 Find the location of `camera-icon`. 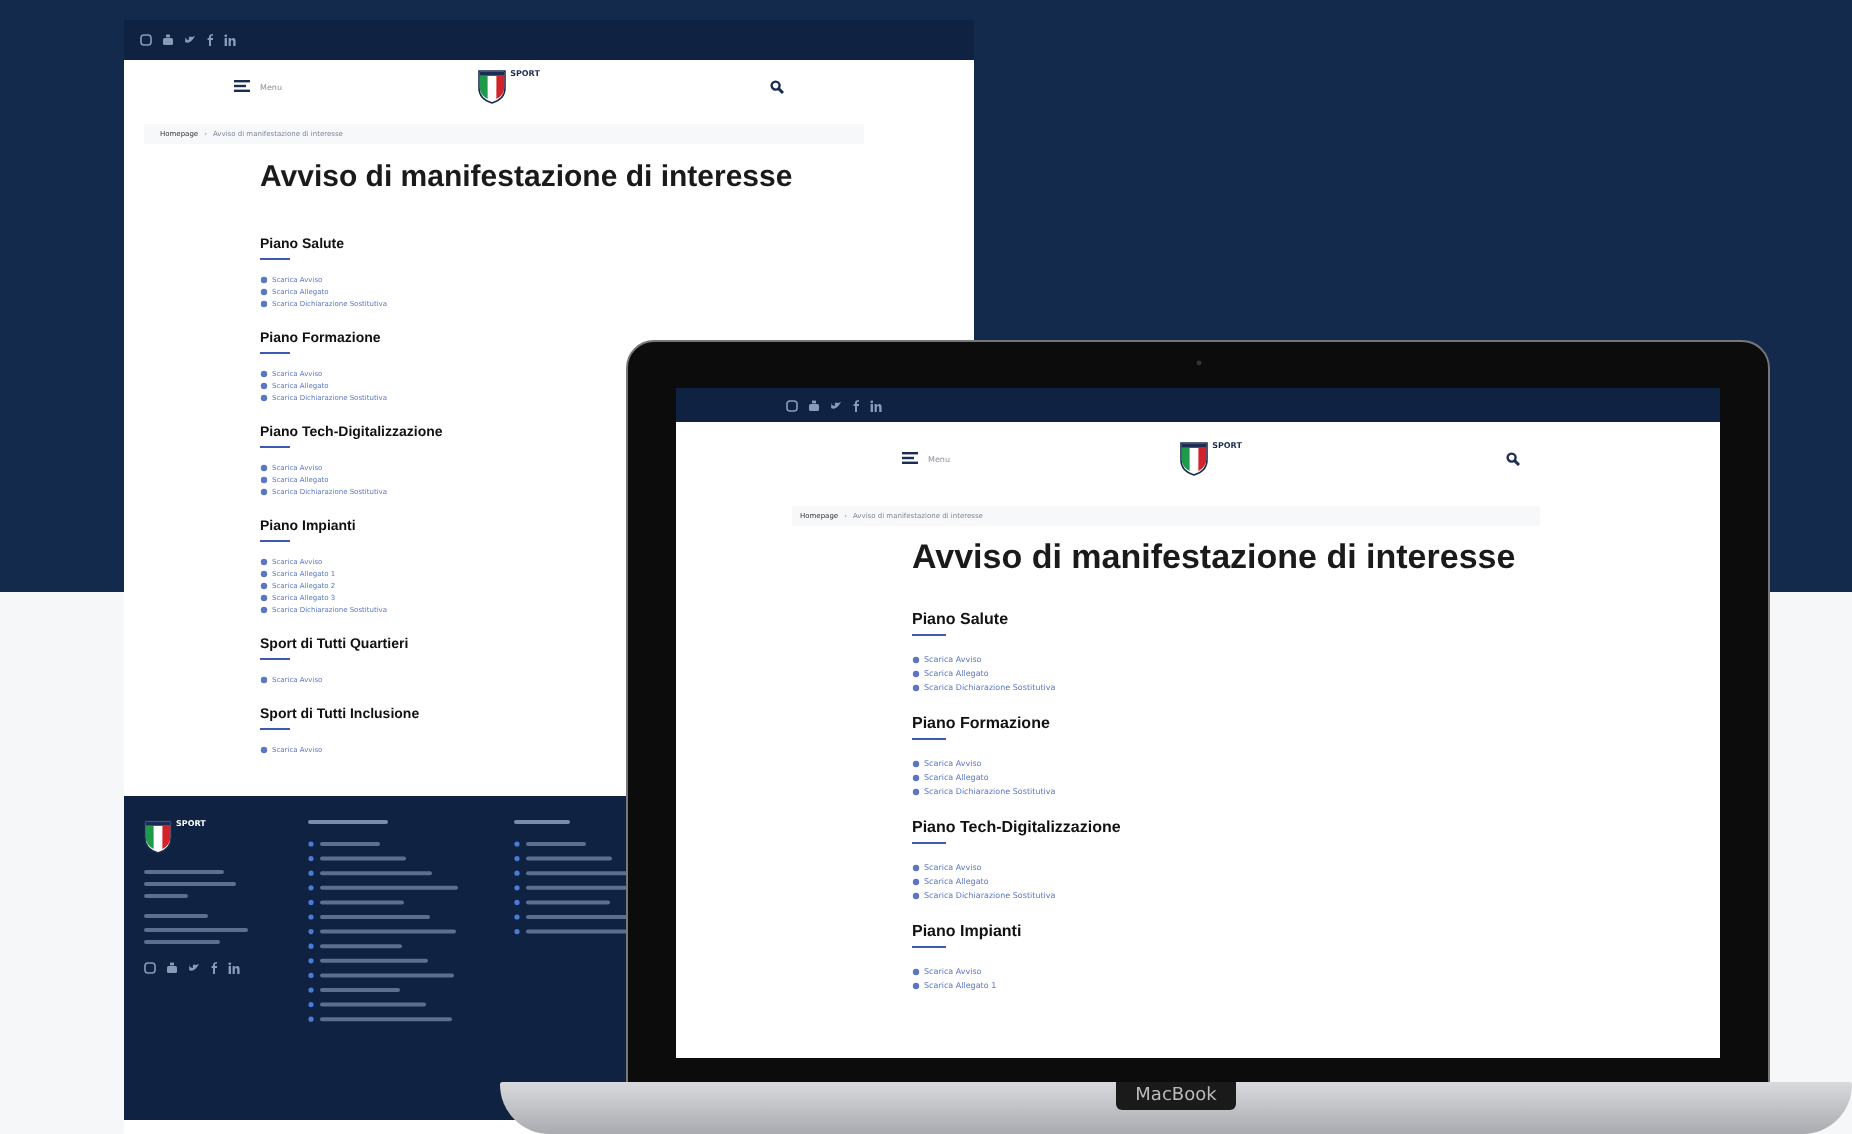

camera-icon is located at coordinates (1198, 363).